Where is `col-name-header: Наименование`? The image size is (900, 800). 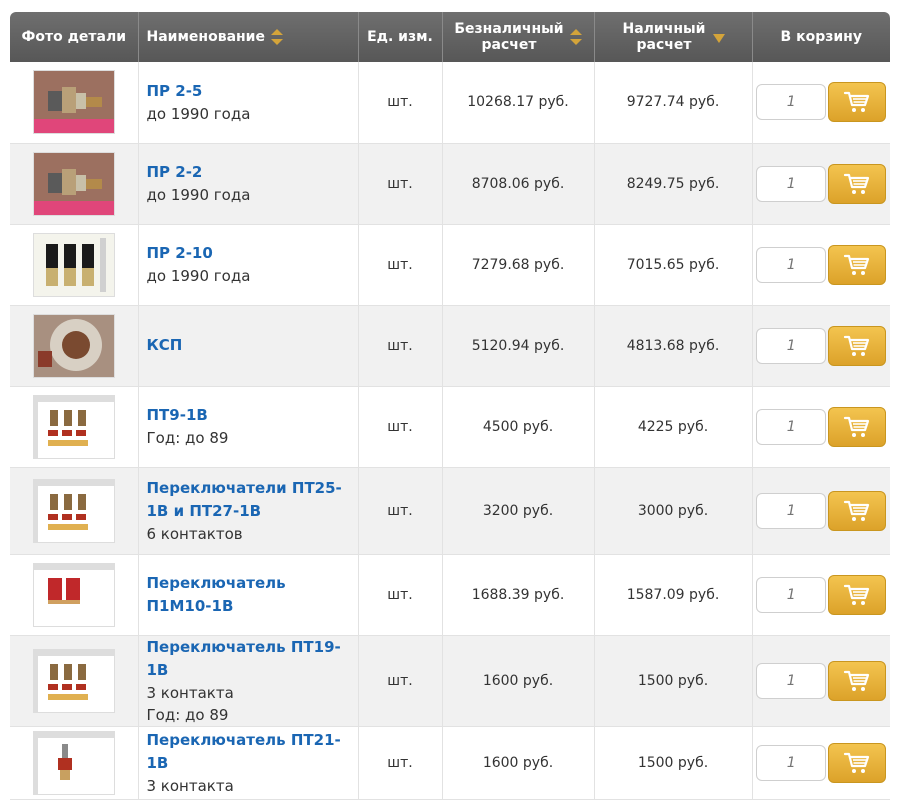
col-name-header: Наименование is located at coordinates (248, 37).